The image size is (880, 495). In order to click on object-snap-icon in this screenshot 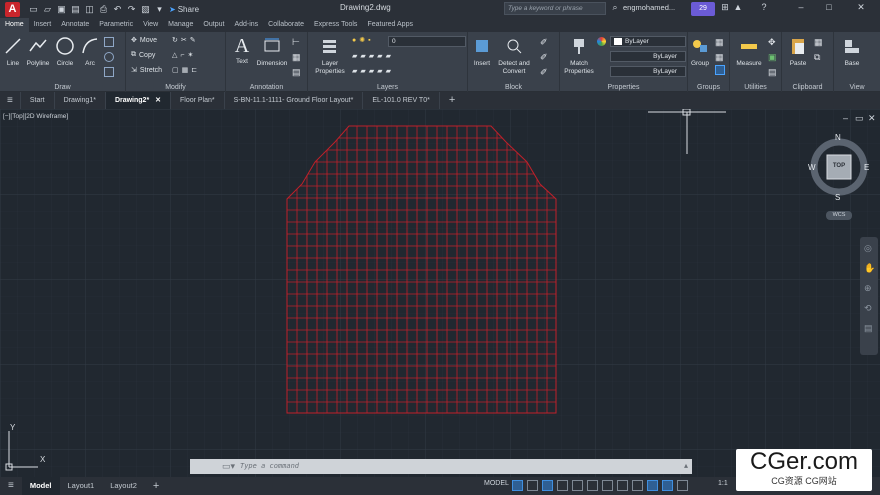, I will do `click(607, 485)`.